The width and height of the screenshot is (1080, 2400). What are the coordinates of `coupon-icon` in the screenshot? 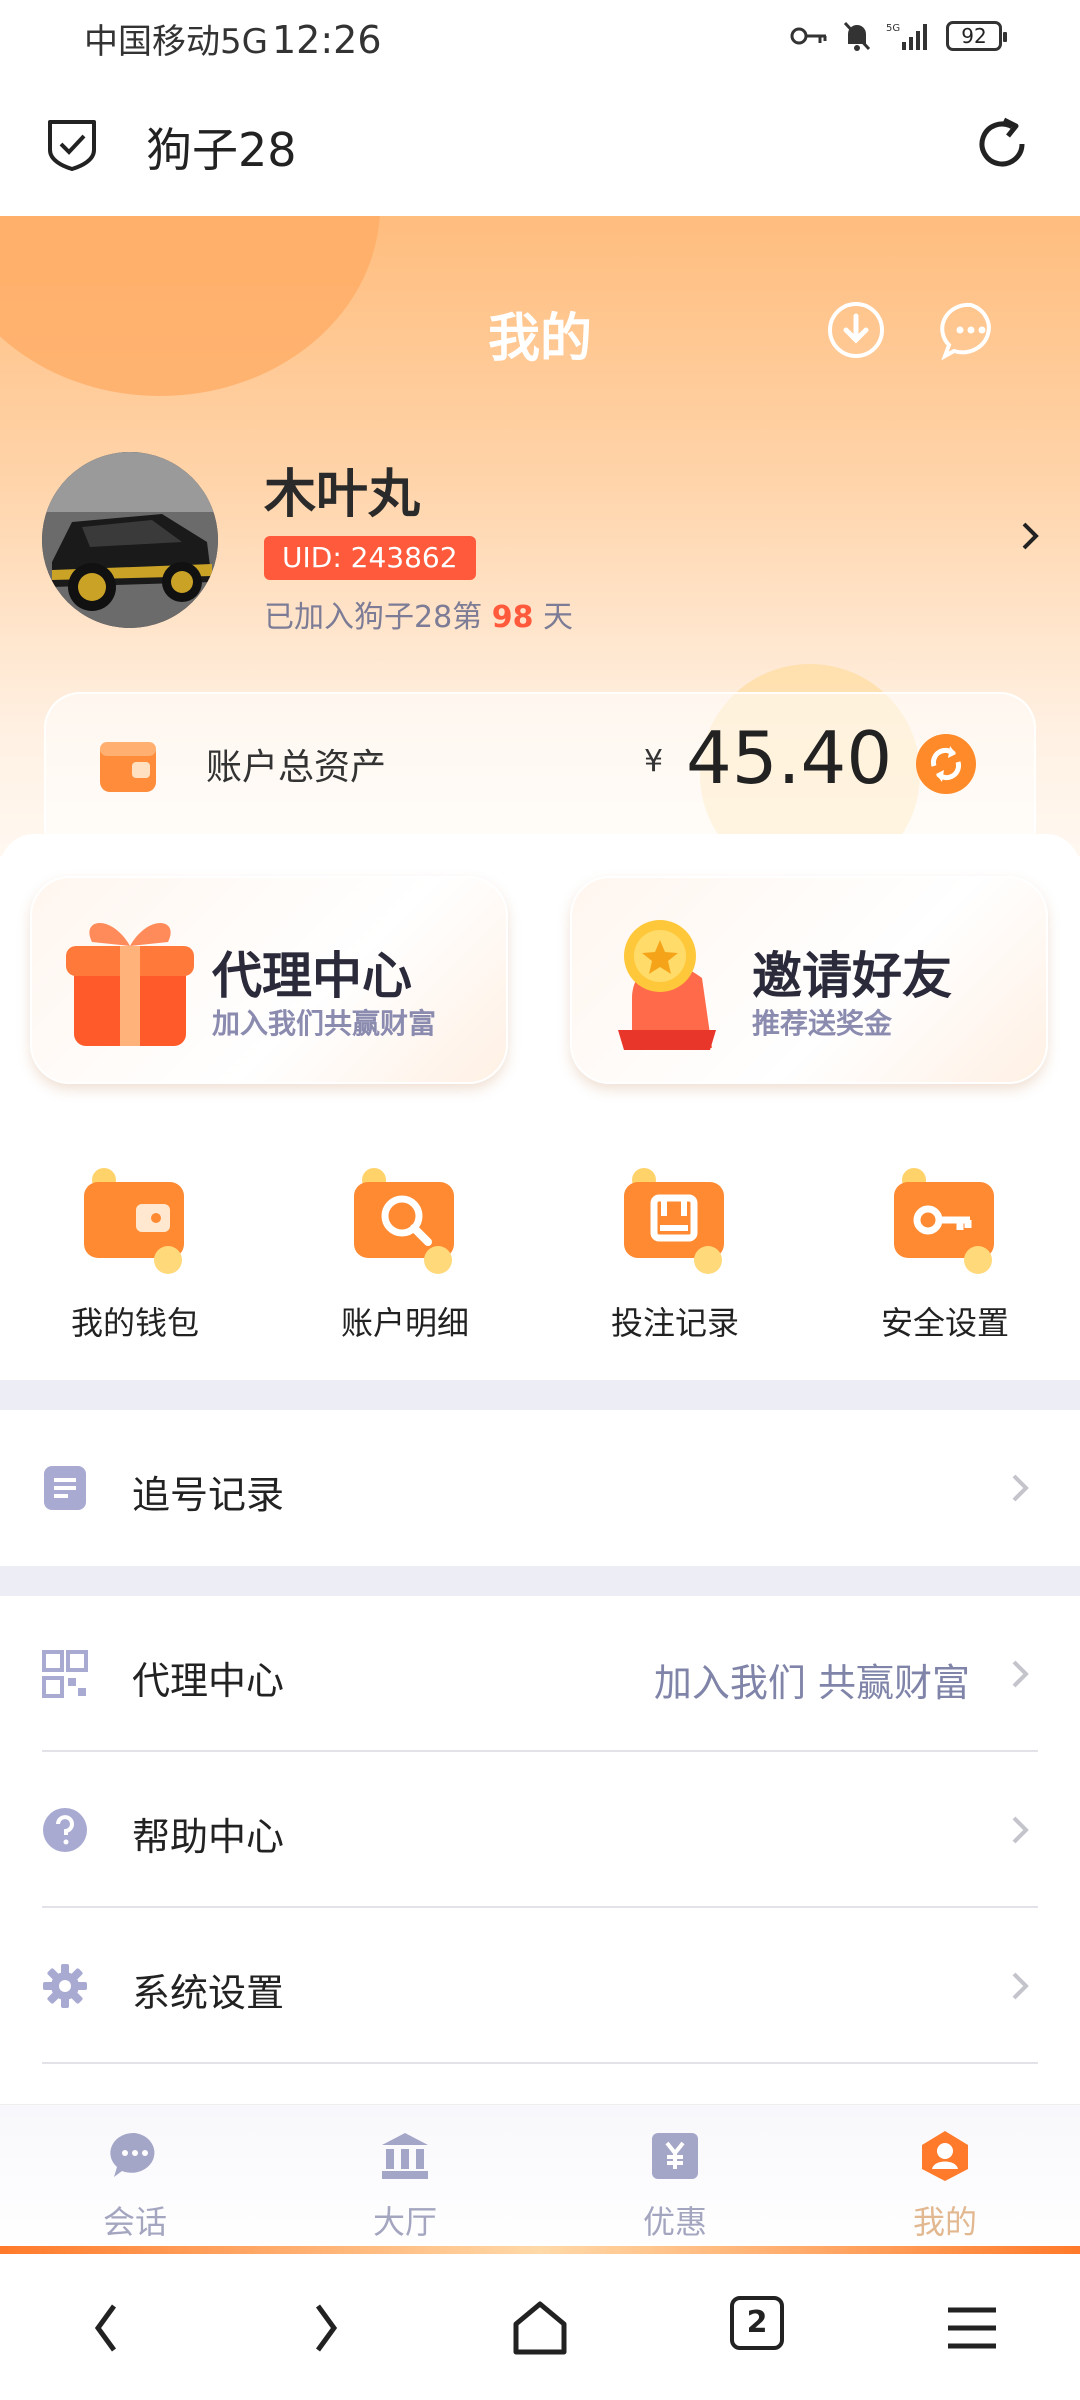 It's located at (675, 2156).